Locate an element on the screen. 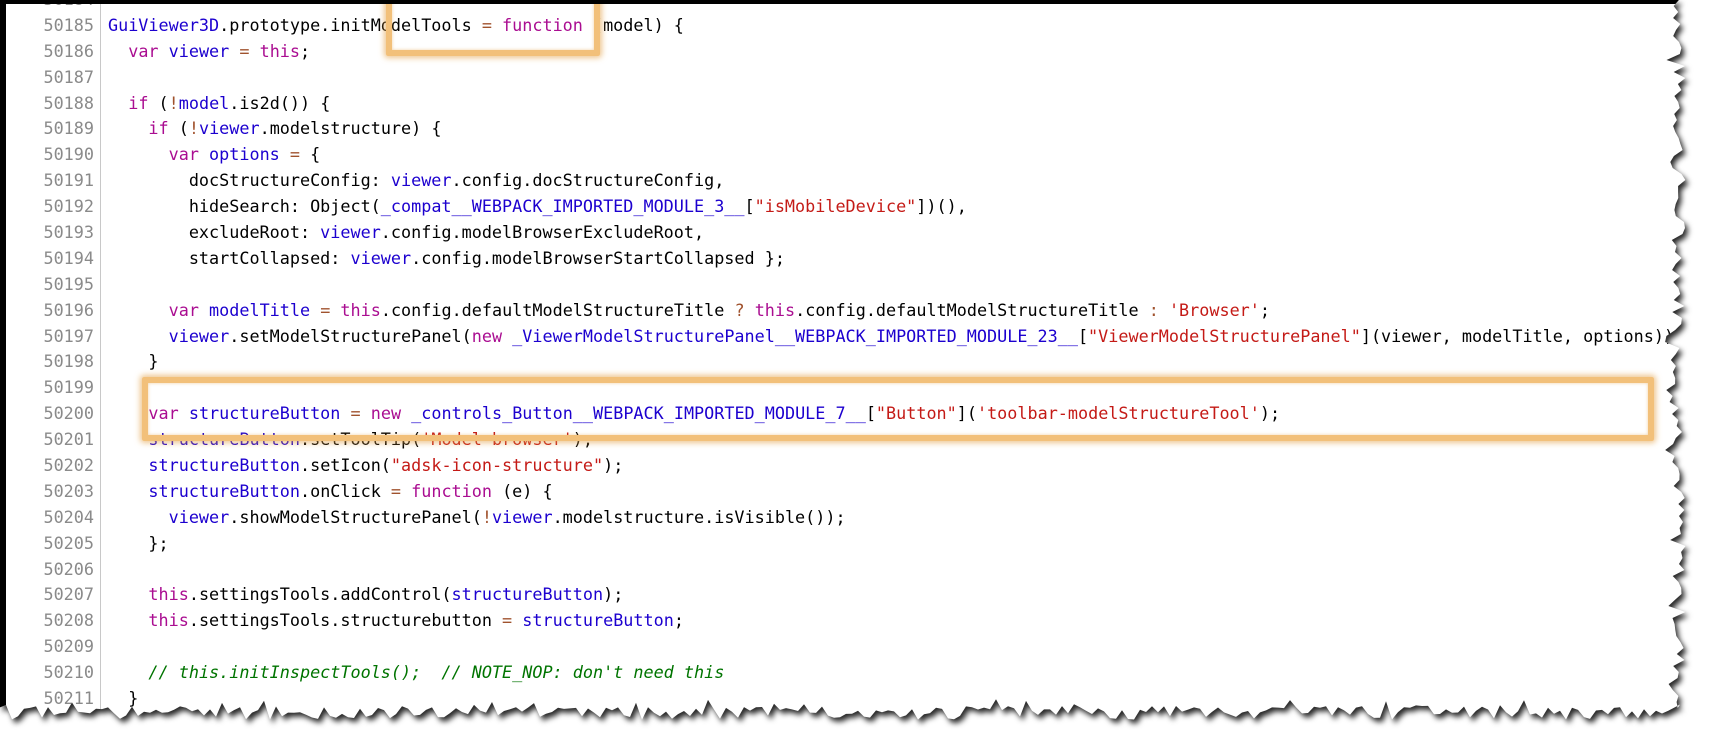  token-tx: ](viewer, modelTitle, options)); is located at coordinates (1522, 335).